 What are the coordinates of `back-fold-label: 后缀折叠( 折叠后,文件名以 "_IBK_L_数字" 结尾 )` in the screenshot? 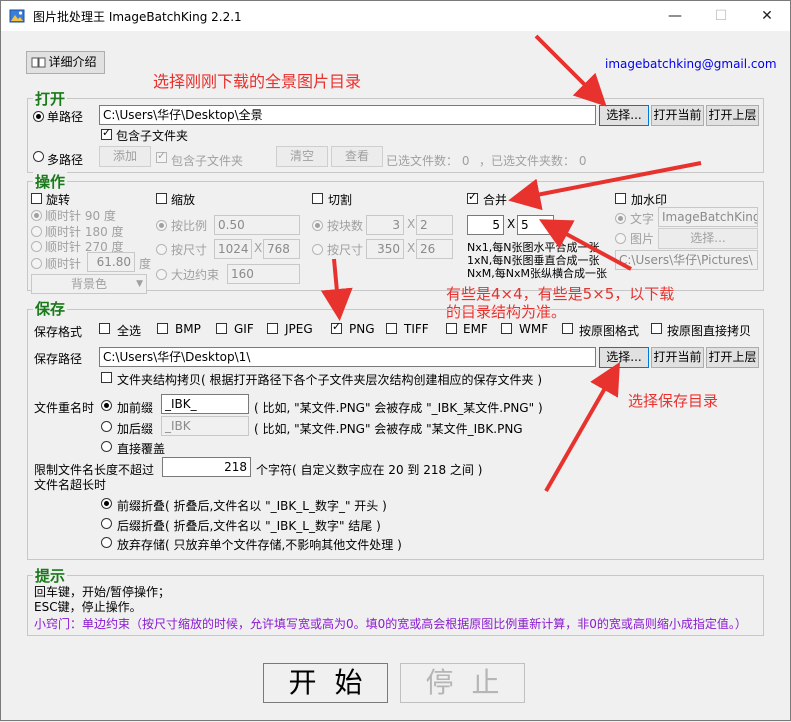 It's located at (249, 526).